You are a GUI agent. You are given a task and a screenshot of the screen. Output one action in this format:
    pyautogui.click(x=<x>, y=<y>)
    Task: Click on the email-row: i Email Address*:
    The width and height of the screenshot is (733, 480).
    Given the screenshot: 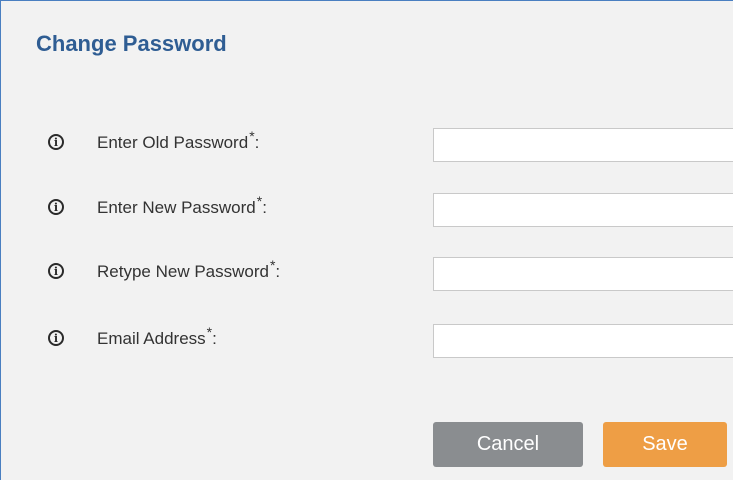 What is the action you would take?
    pyautogui.click(x=367, y=341)
    